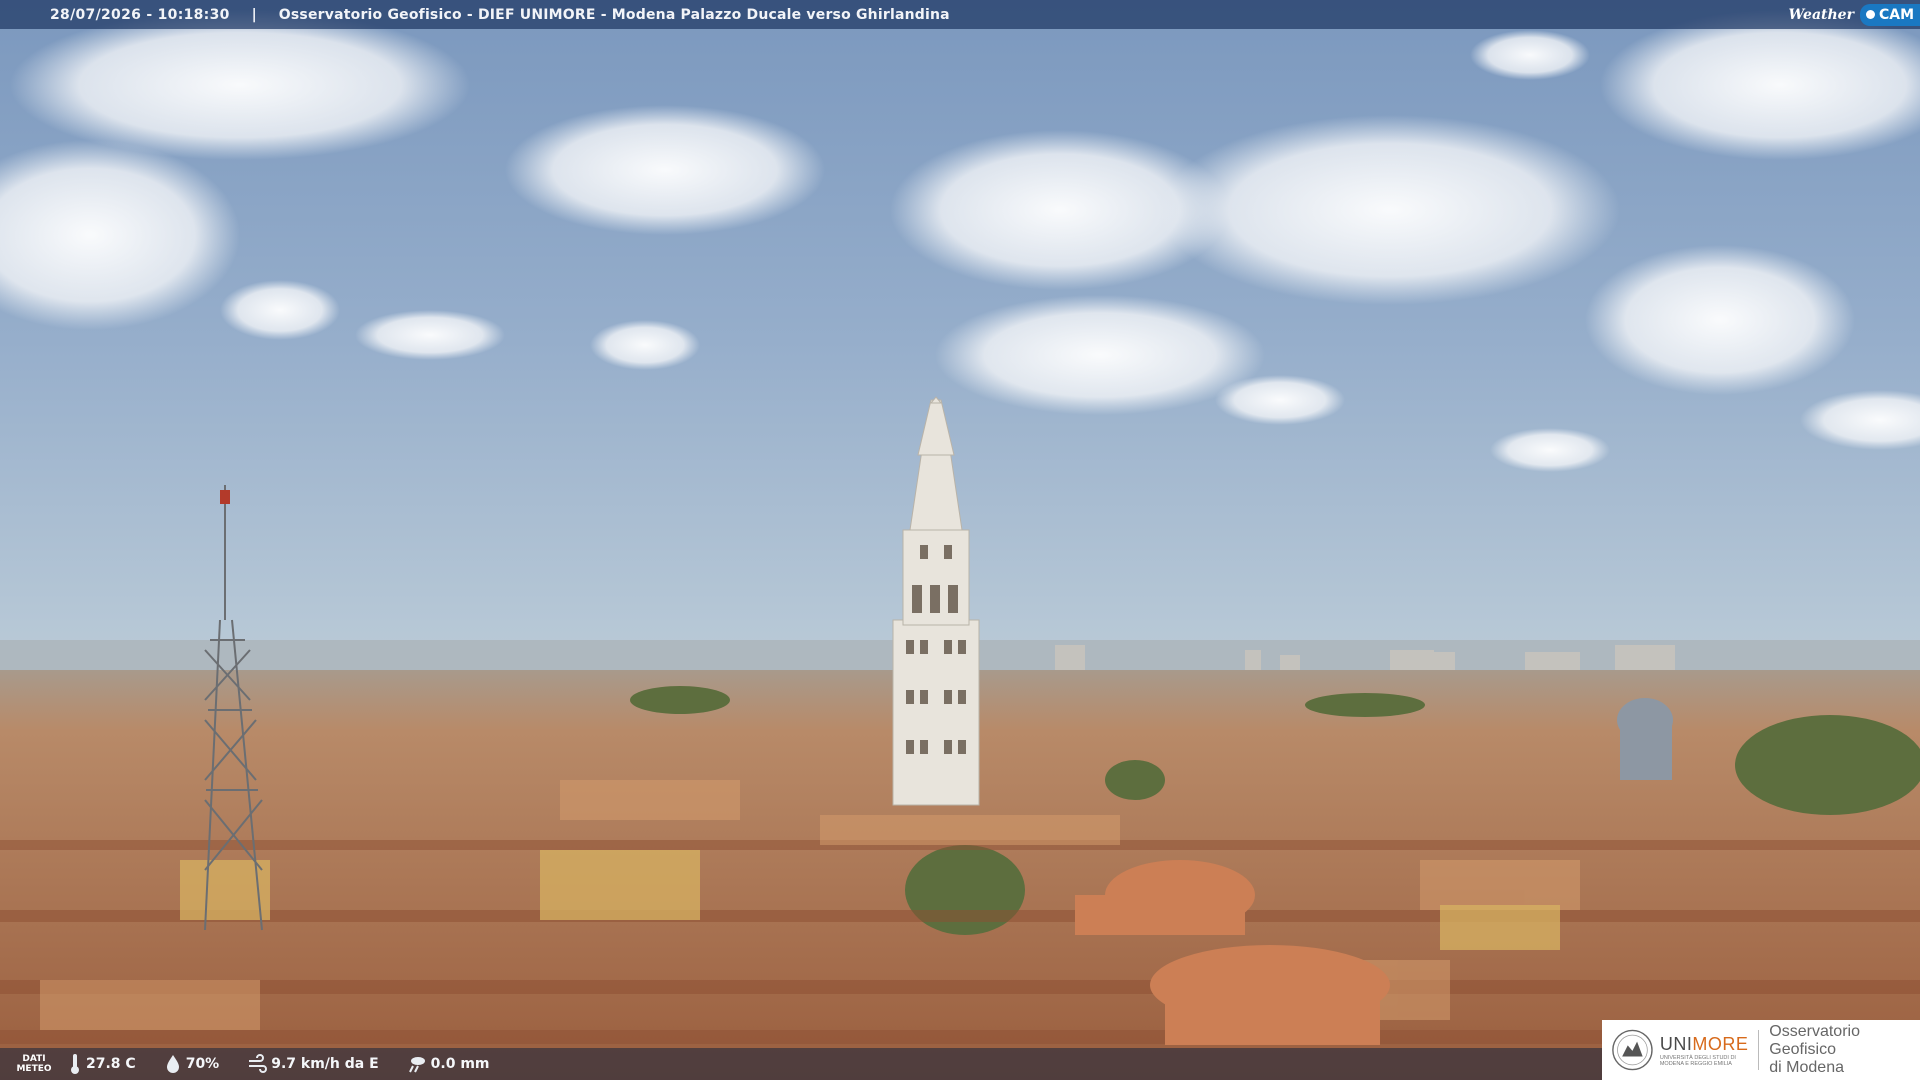 The width and height of the screenshot is (1920, 1080). What do you see at coordinates (1695, 1063) in the screenshot?
I see `uni-subtitle-2: MODENA E REGGIO EMILIA` at bounding box center [1695, 1063].